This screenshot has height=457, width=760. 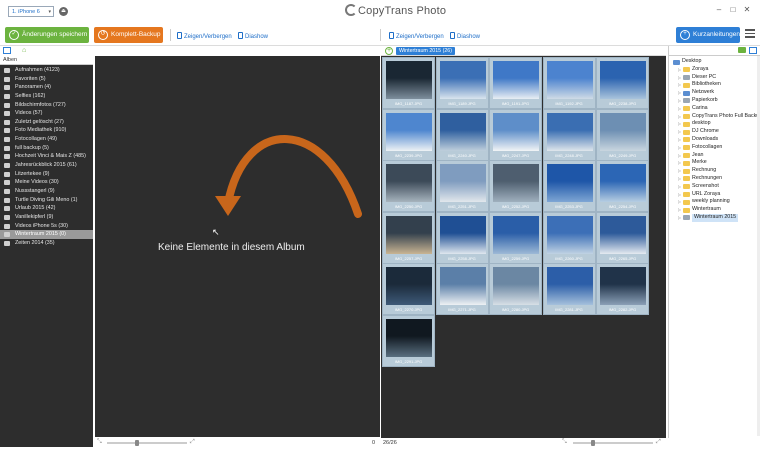 What do you see at coordinates (389, 51) in the screenshot?
I see `add-album-icon: +` at bounding box center [389, 51].